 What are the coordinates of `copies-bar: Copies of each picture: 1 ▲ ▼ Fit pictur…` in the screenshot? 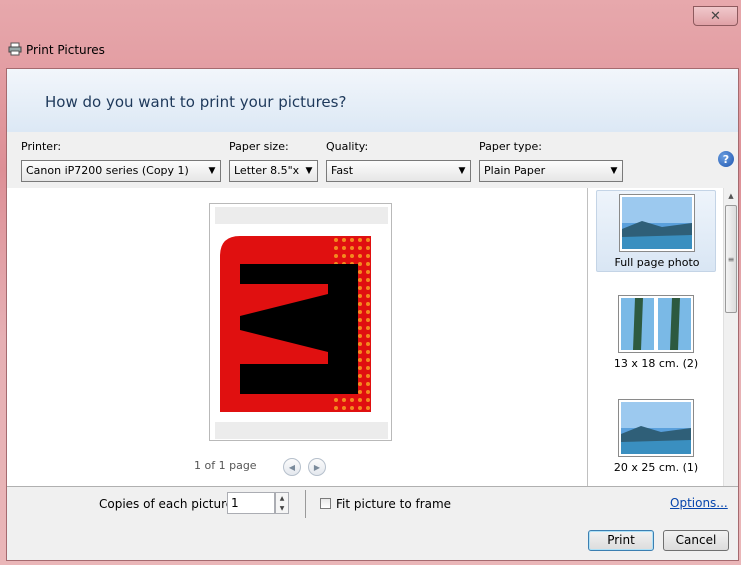 It's located at (372, 503).